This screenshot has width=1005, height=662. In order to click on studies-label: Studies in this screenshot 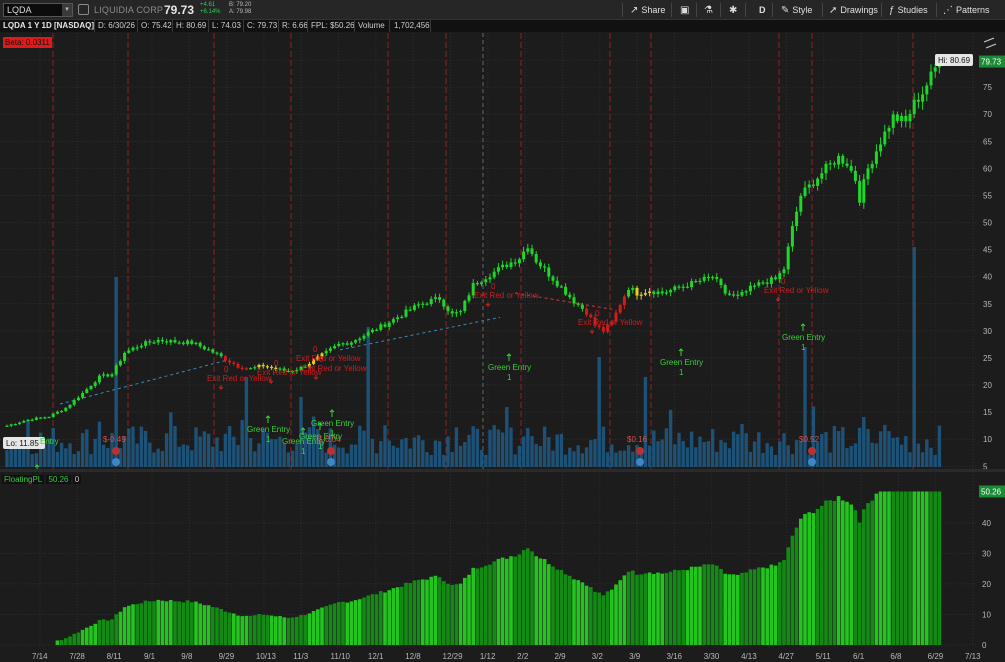, I will do `click(912, 10)`.